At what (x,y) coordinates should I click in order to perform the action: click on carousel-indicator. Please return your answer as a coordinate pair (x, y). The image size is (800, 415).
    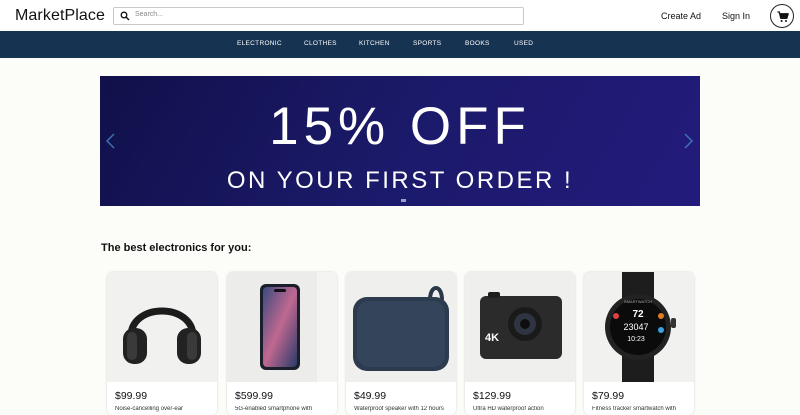
    Looking at the image, I should click on (403, 200).